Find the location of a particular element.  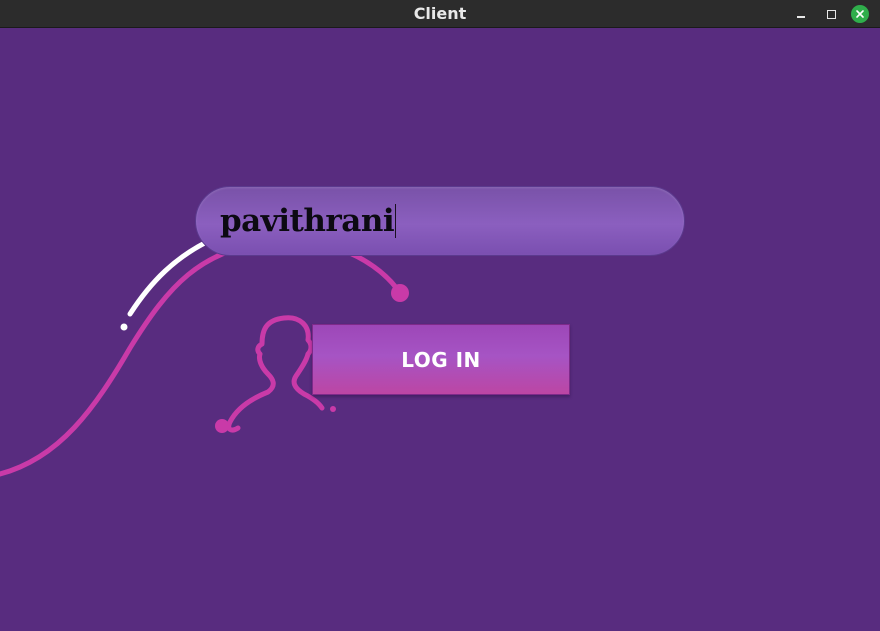

close-button is located at coordinates (860, 14).